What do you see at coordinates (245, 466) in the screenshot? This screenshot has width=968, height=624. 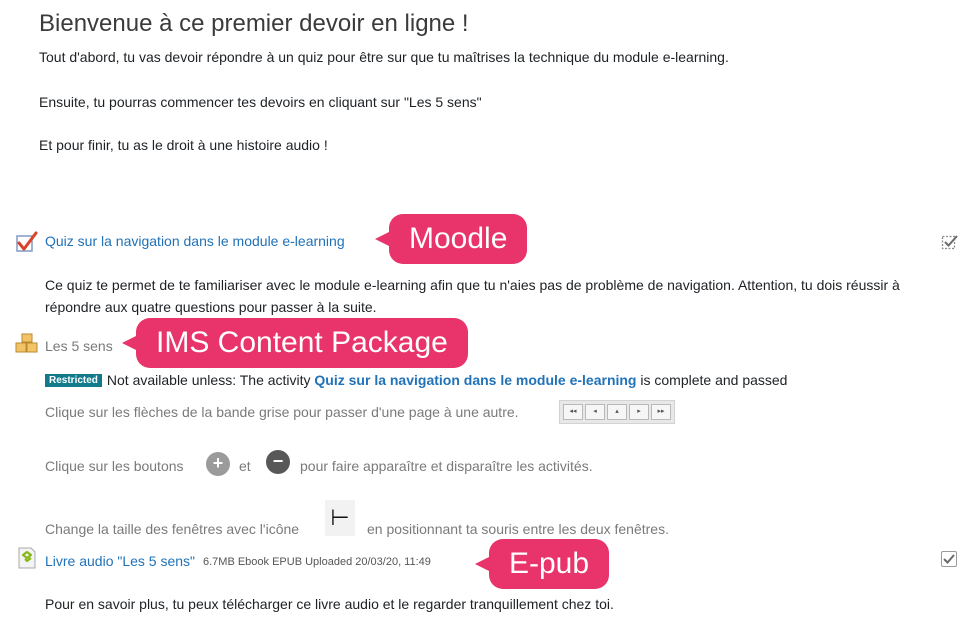 I see `hint-buttons-mid: et` at bounding box center [245, 466].